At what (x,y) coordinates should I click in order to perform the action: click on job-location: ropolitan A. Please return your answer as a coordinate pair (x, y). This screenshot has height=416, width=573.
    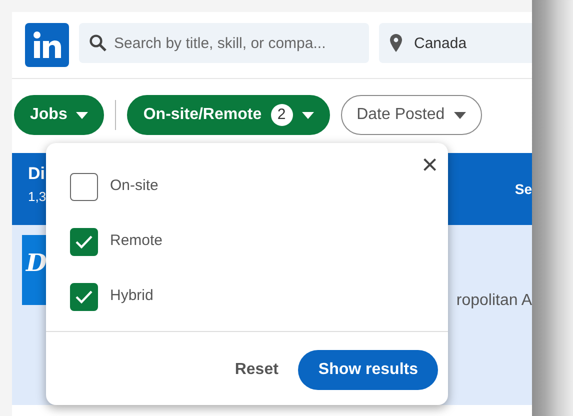
    Looking at the image, I should click on (494, 301).